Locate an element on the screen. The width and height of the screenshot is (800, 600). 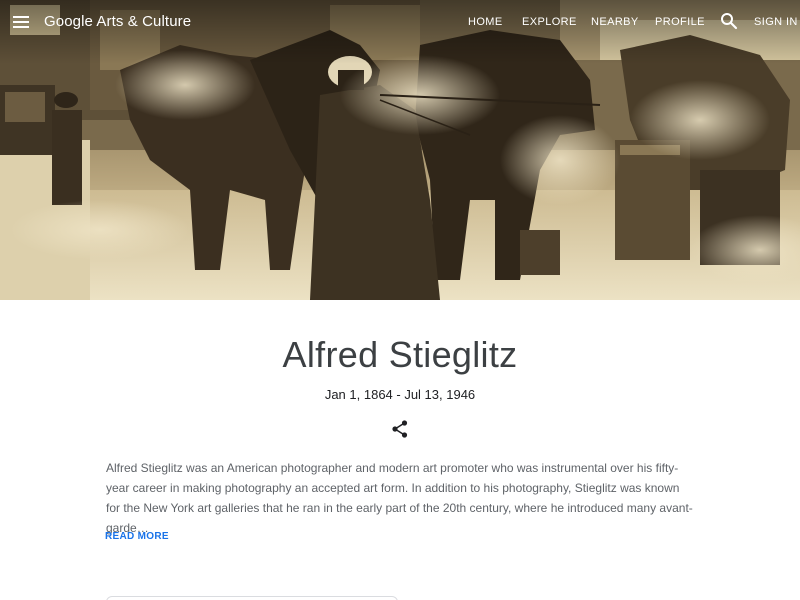
share-icon is located at coordinates (400, 429).